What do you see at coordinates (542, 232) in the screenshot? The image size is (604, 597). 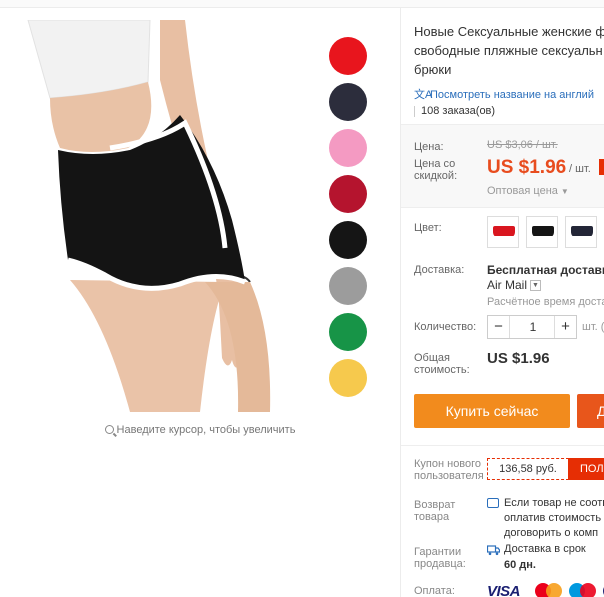 I see `color-thumb-black` at bounding box center [542, 232].